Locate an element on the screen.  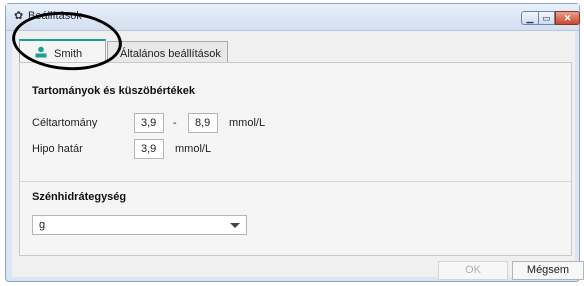
carb-unit-value: g is located at coordinates (42, 225).